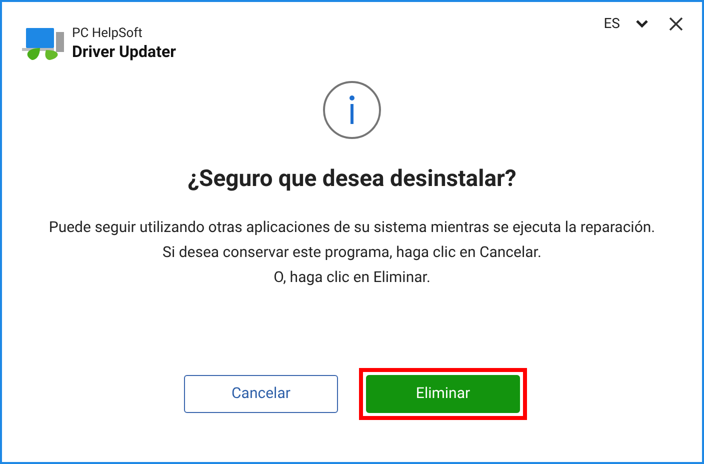  What do you see at coordinates (352, 179) in the screenshot?
I see `dialog-title: ¿Seguro que desea desinstalar?` at bounding box center [352, 179].